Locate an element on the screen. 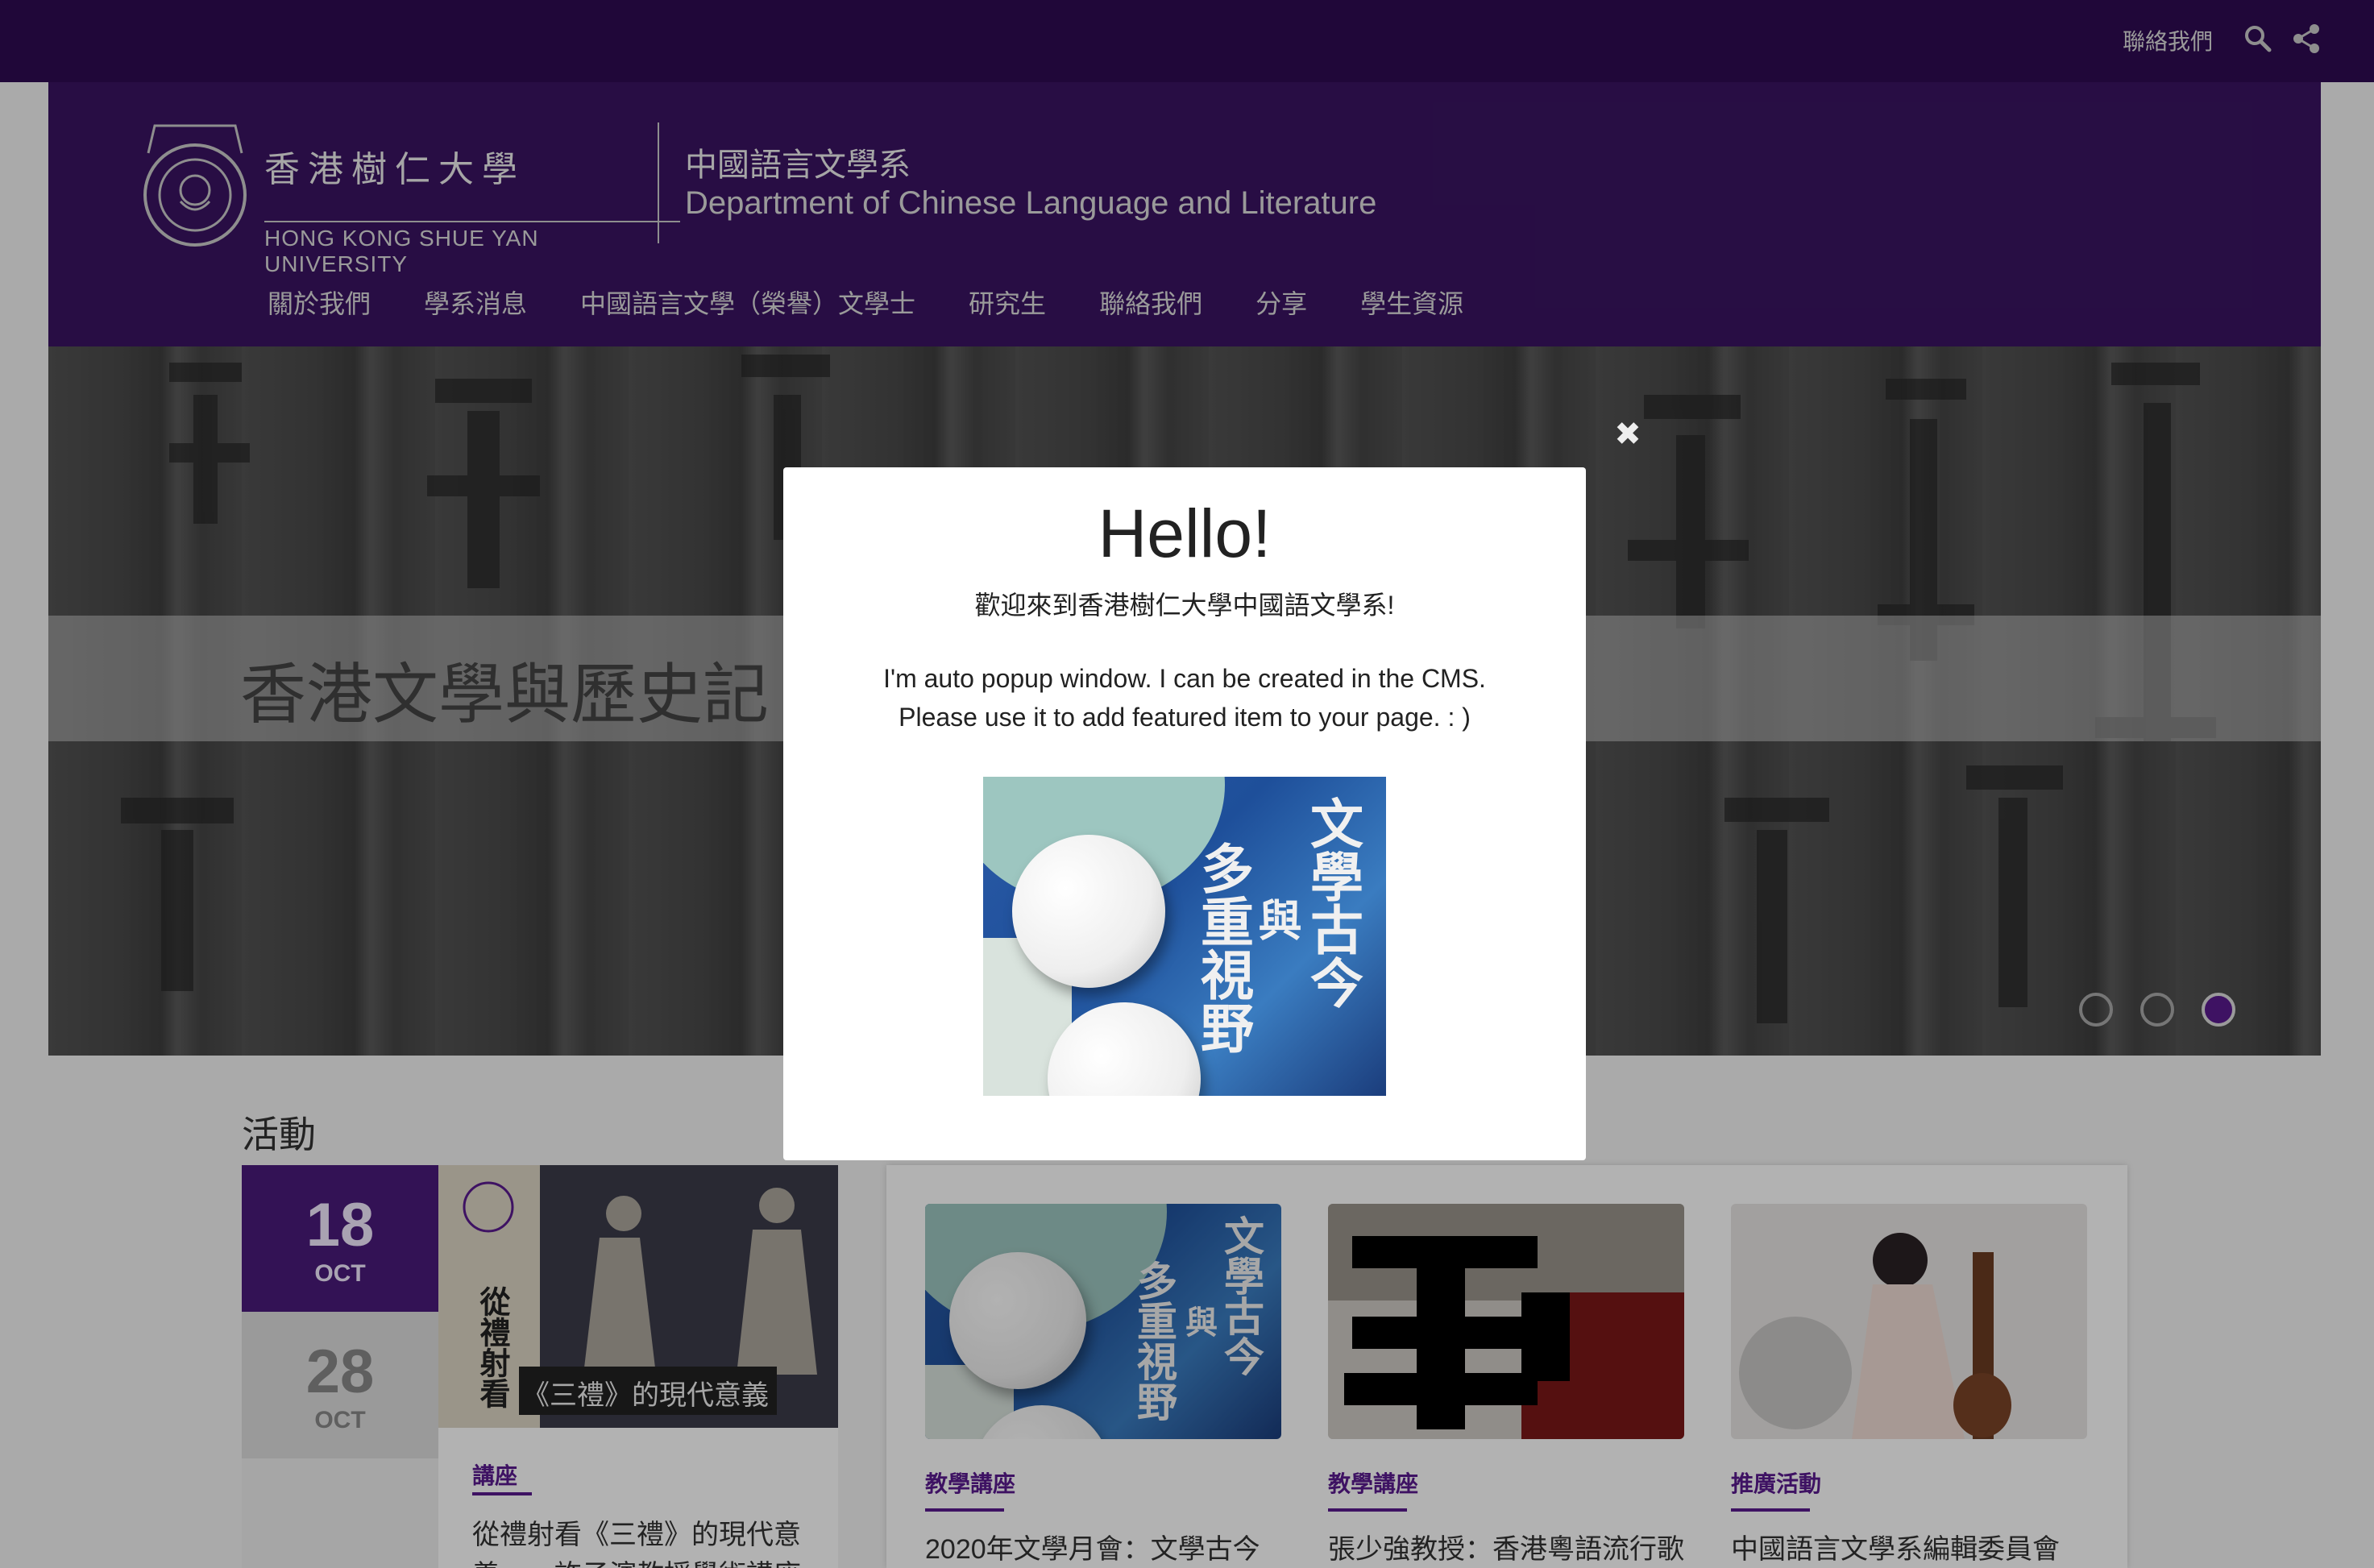  modal-featured-poster: 文學古今 與 多重視野 is located at coordinates (1184, 936).